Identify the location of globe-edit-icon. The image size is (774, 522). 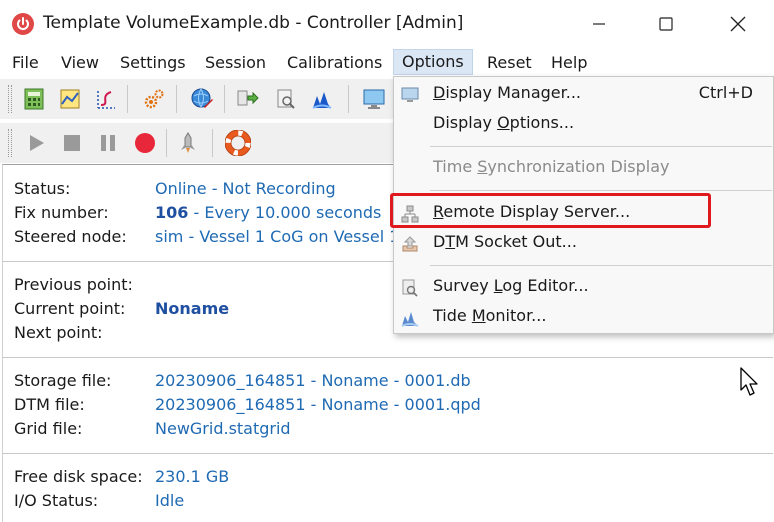
(202, 99).